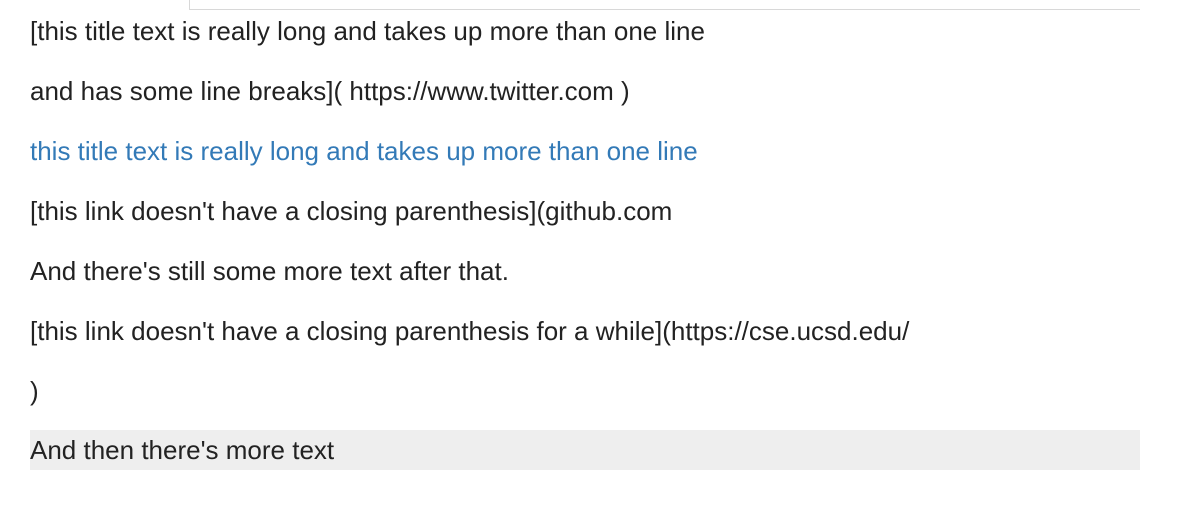 The width and height of the screenshot is (1202, 532). I want to click on paragraph-line-7: ), so click(34, 391).